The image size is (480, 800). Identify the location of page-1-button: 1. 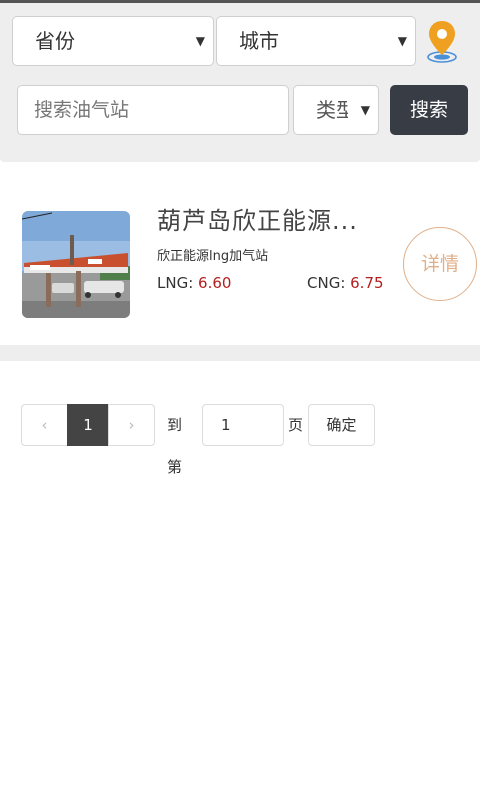
(88, 425).